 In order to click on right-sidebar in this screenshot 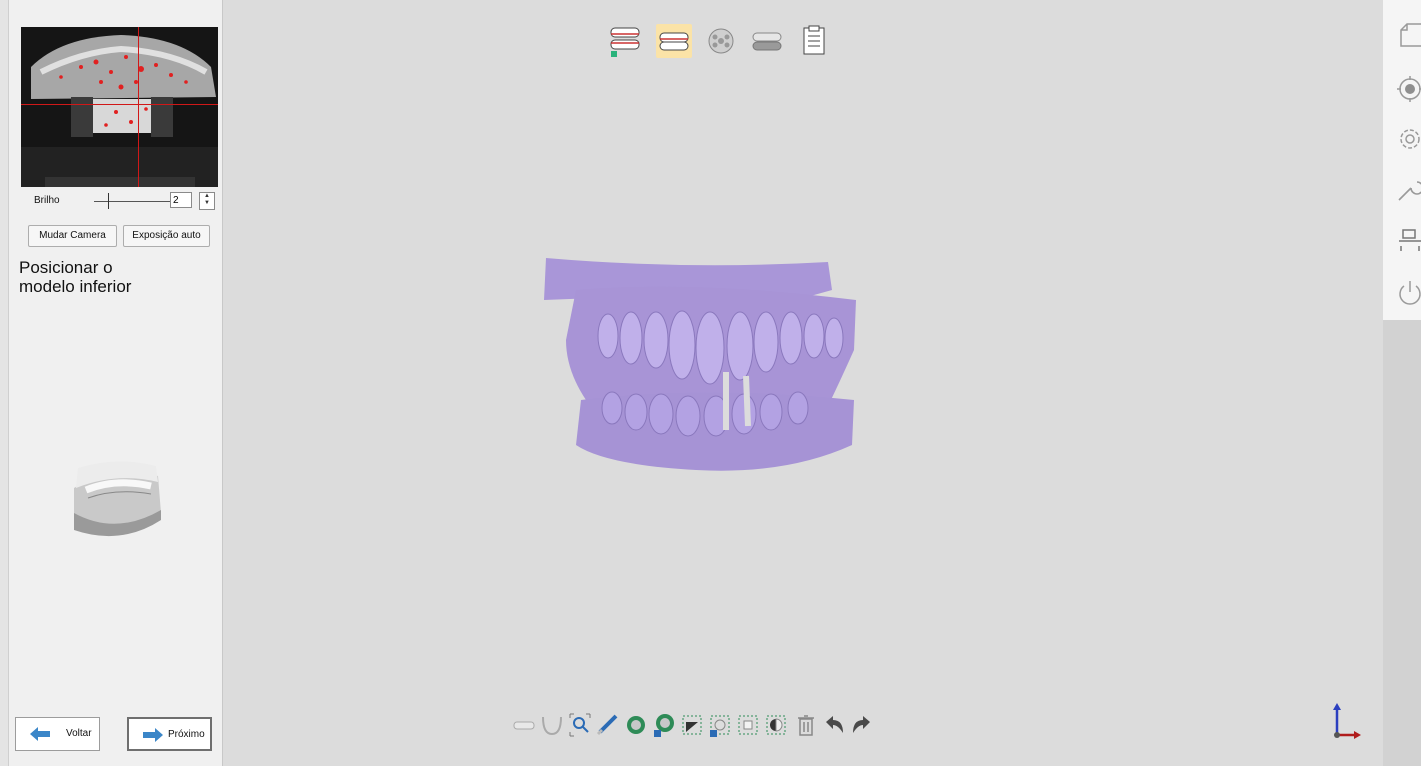, I will do `click(1402, 160)`.